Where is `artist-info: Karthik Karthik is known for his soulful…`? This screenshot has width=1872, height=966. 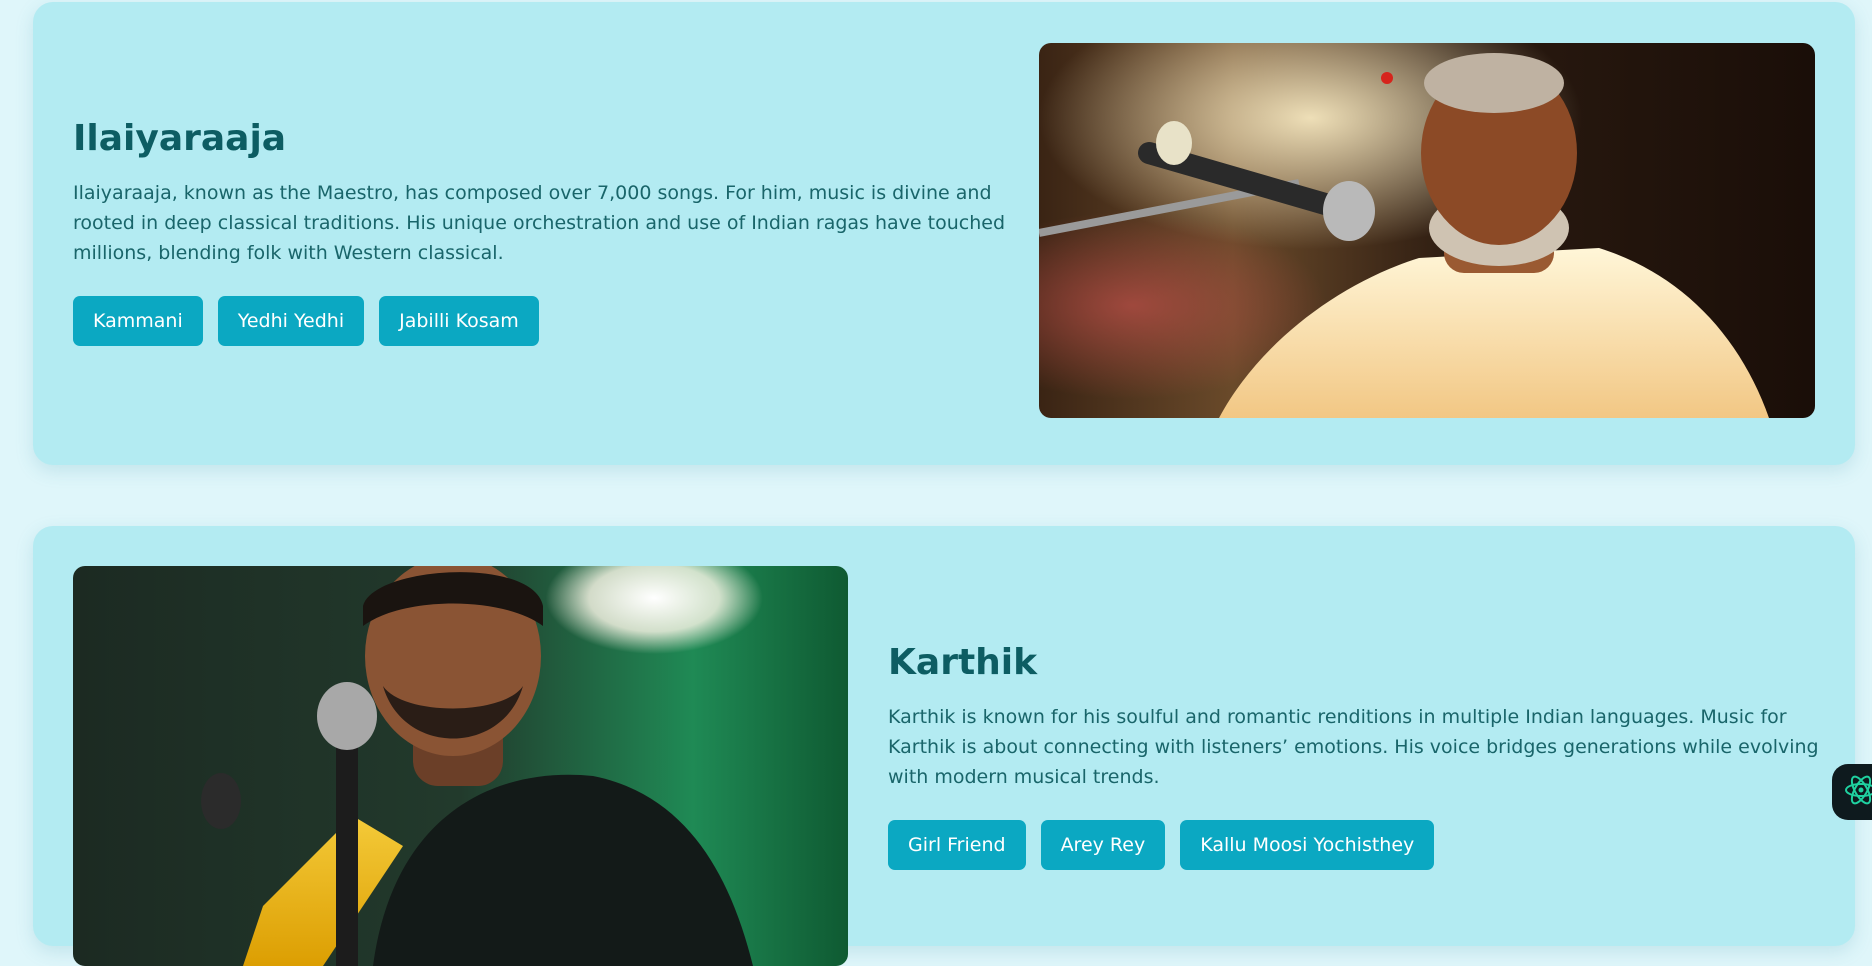
artist-info: Karthik Karthik is known for his soulful… is located at coordinates (1368, 753).